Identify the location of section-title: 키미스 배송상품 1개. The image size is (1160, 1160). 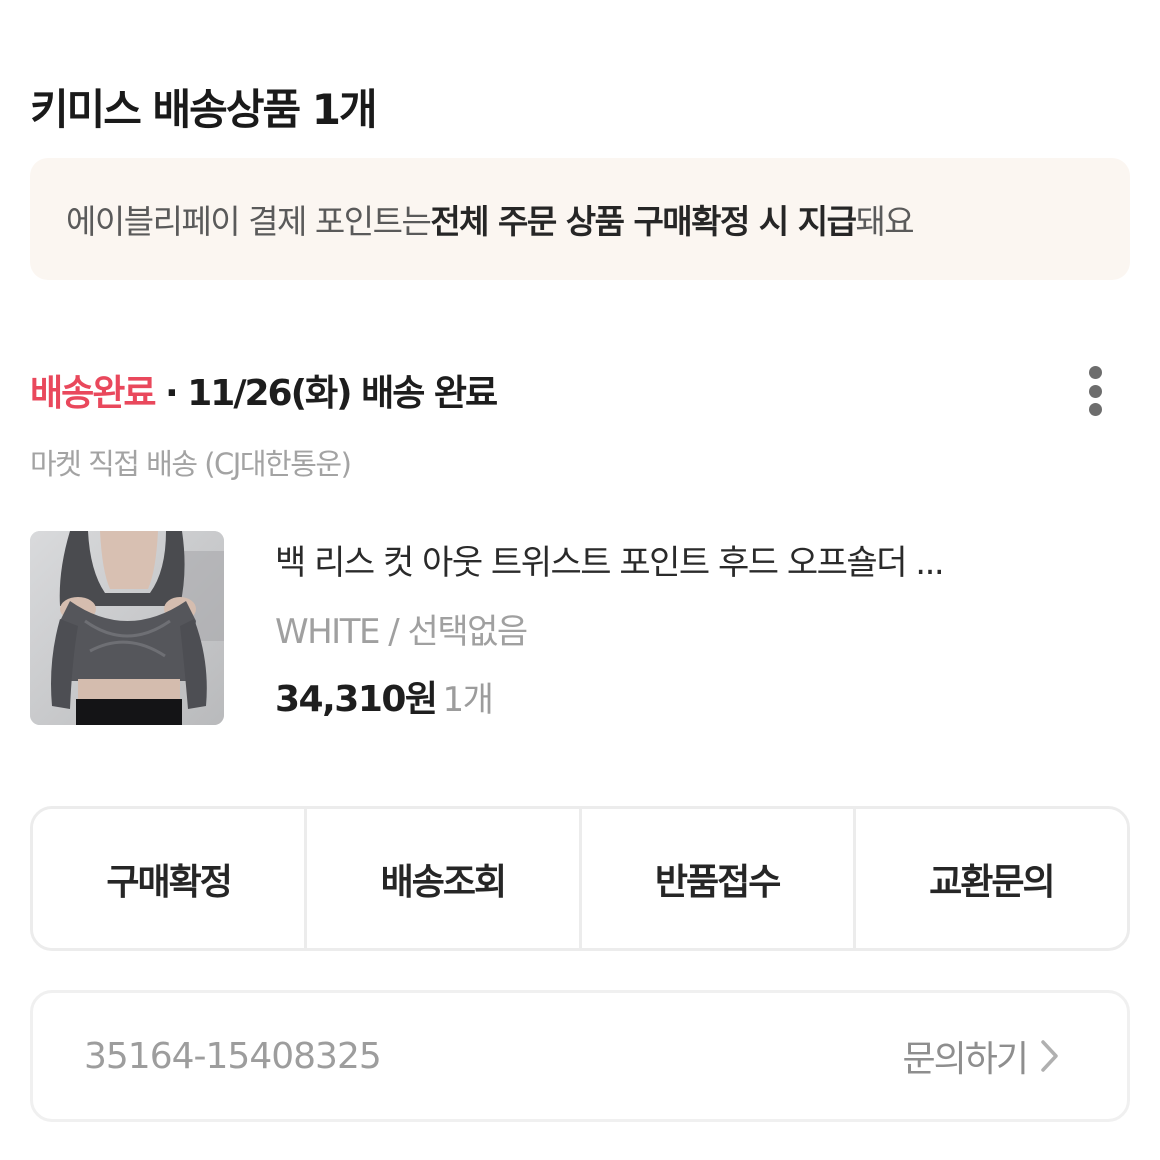
(204, 109).